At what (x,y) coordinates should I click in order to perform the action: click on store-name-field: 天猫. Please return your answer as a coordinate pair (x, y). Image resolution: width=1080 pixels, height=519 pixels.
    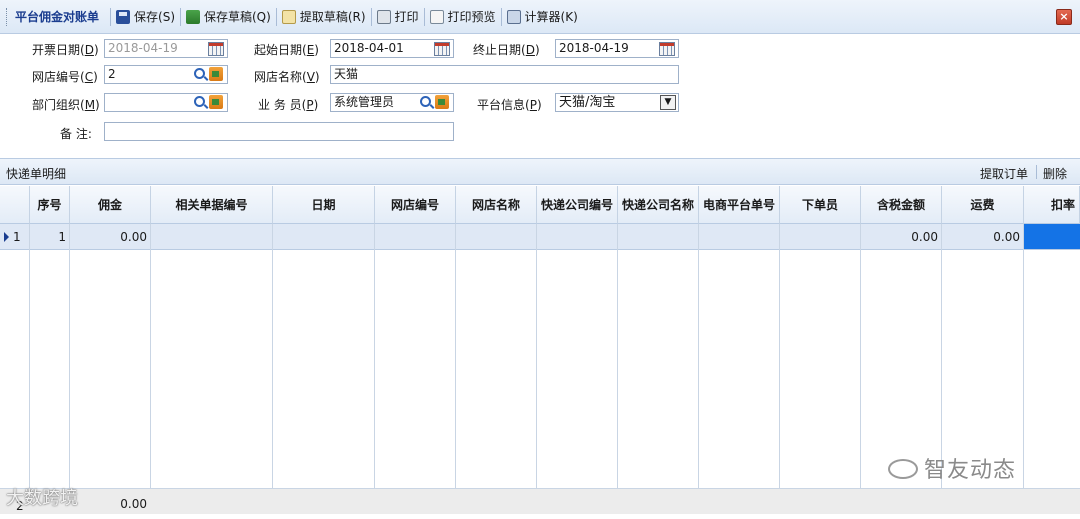
    Looking at the image, I should click on (504, 74).